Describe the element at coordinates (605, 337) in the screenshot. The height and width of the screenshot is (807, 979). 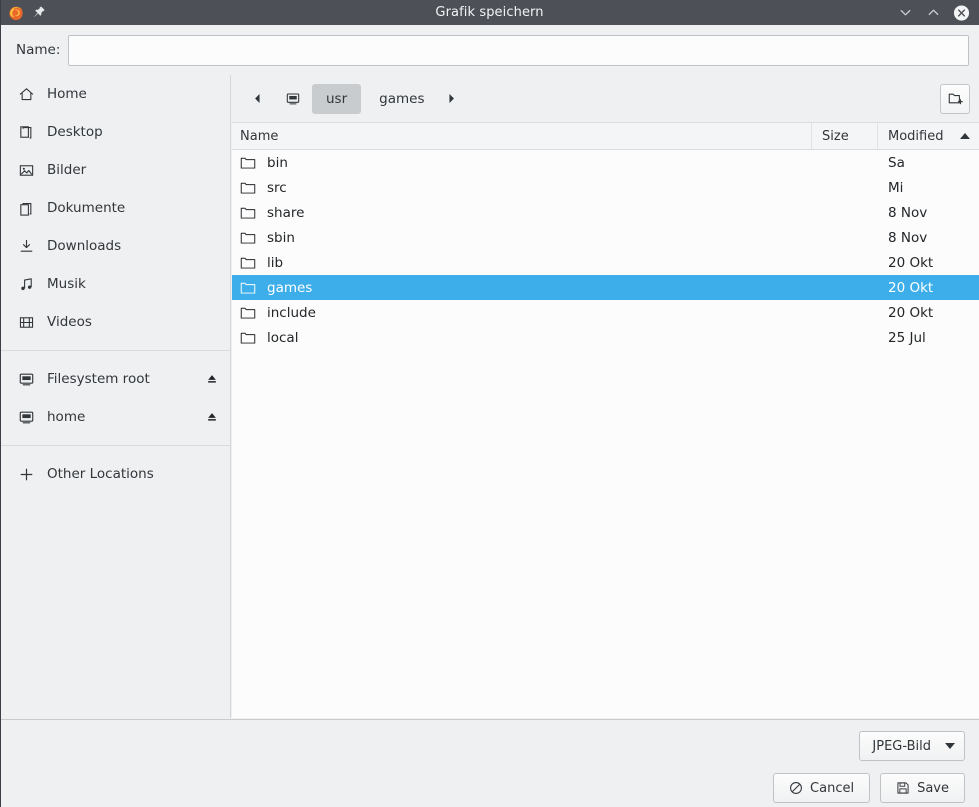
I see `table-row: local 25 Jul` at that location.